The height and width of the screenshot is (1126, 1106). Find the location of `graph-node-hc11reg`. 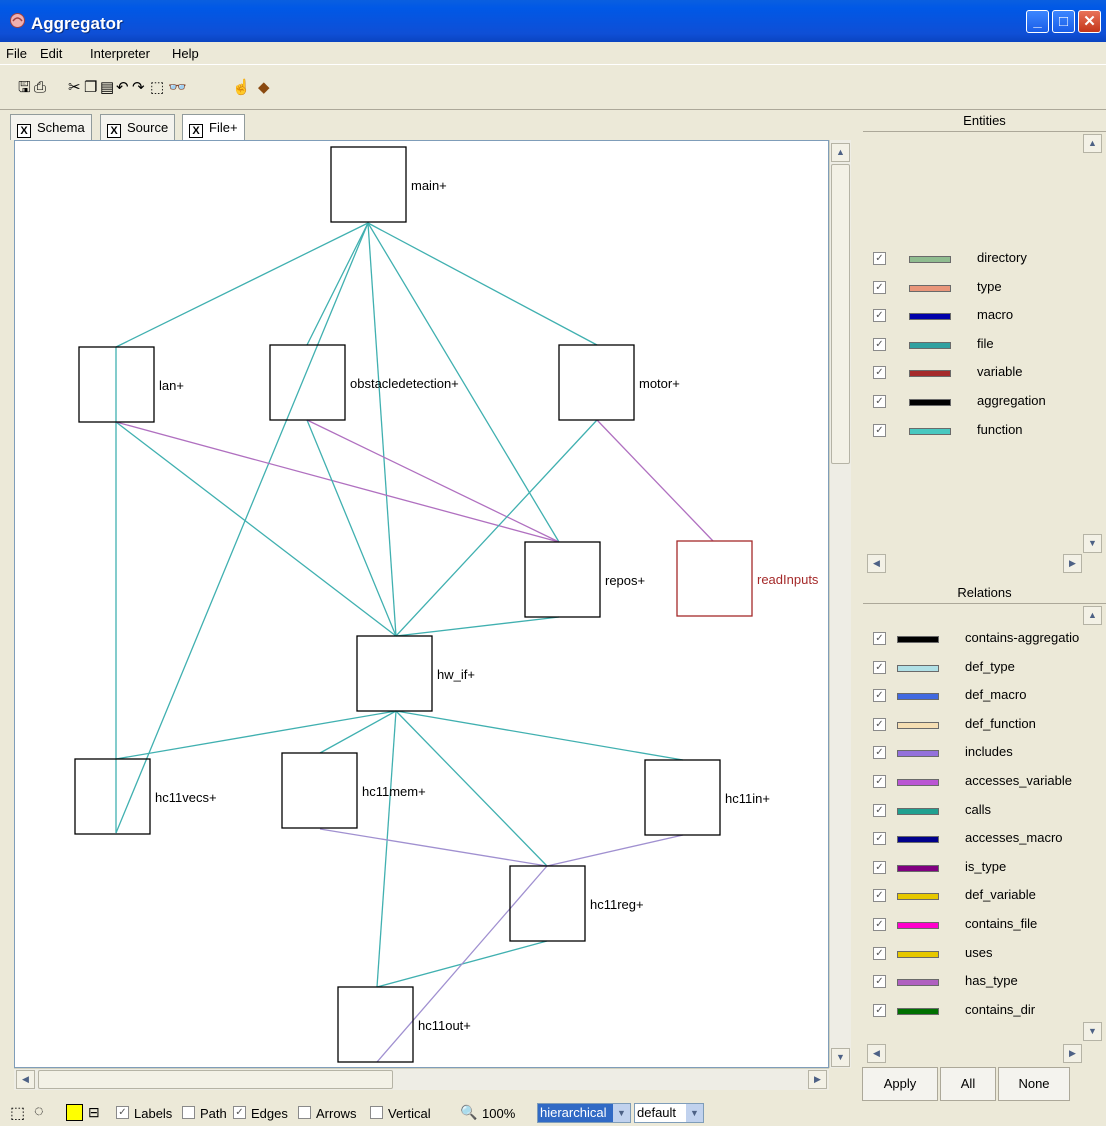

graph-node-hc11reg is located at coordinates (547, 903).